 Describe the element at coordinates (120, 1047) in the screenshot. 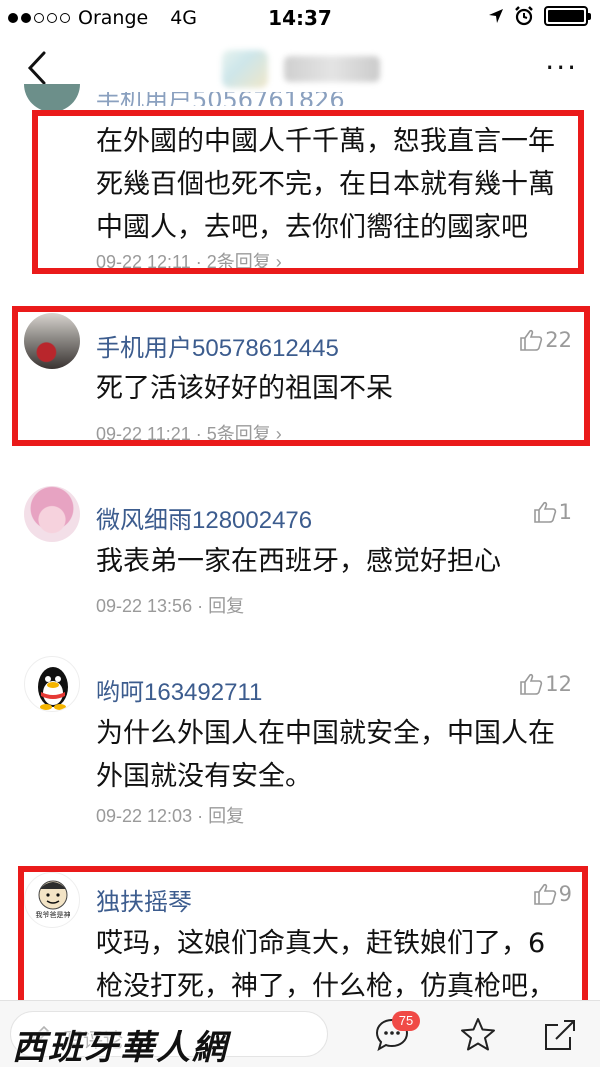

I see `watermark: 西班牙華人網` at that location.